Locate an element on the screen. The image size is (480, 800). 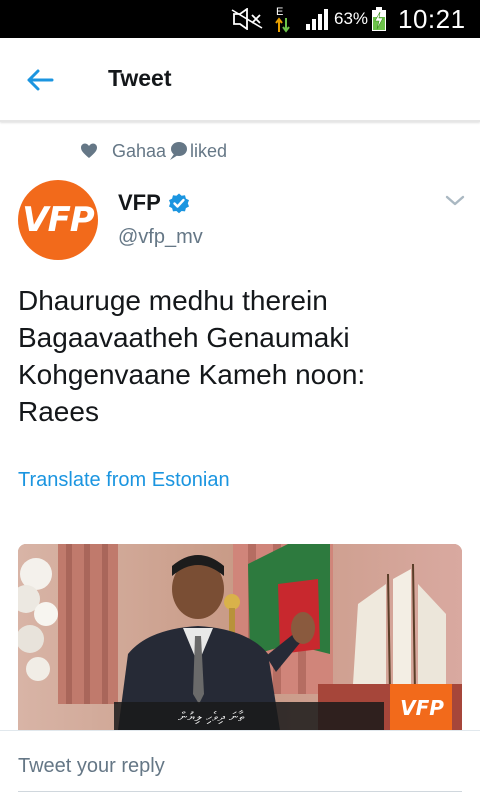
data-arrows-icon: E is located at coordinates (283, 19).